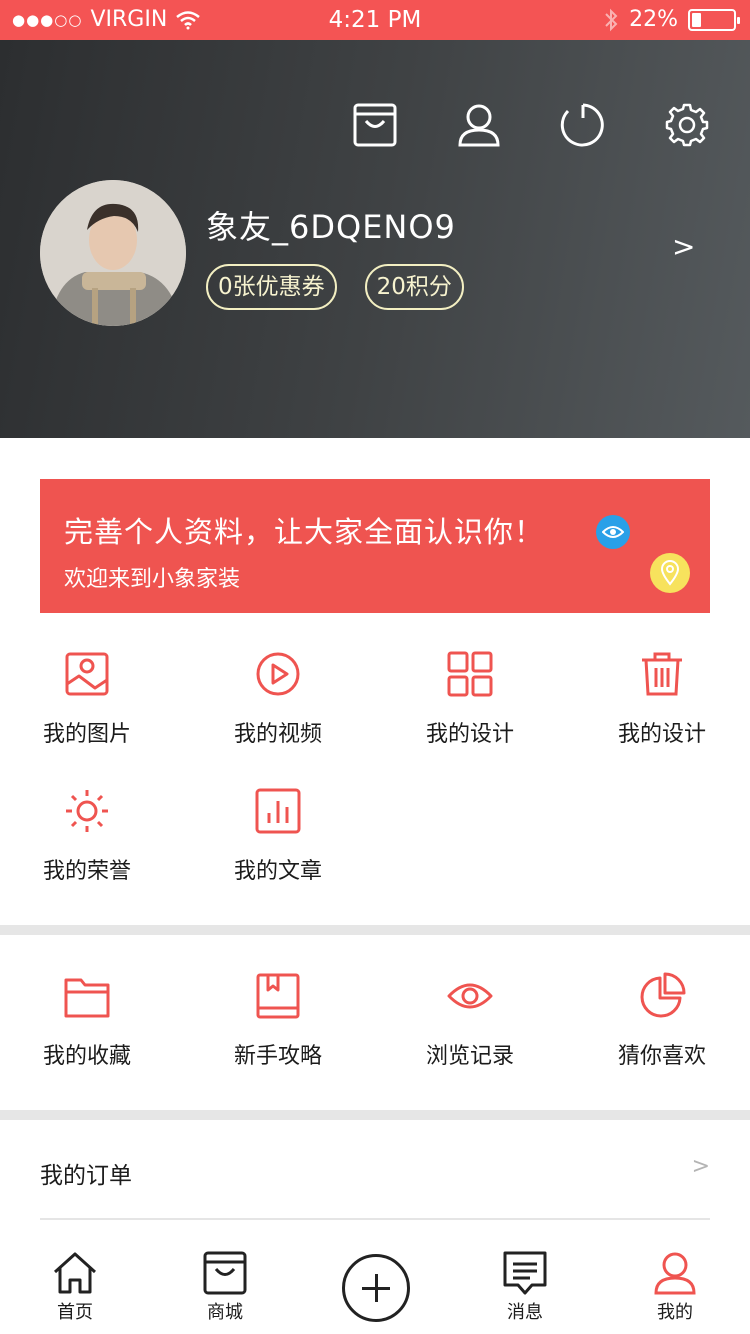 The width and height of the screenshot is (750, 1334). I want to click on eye-badge-icon, so click(613, 532).